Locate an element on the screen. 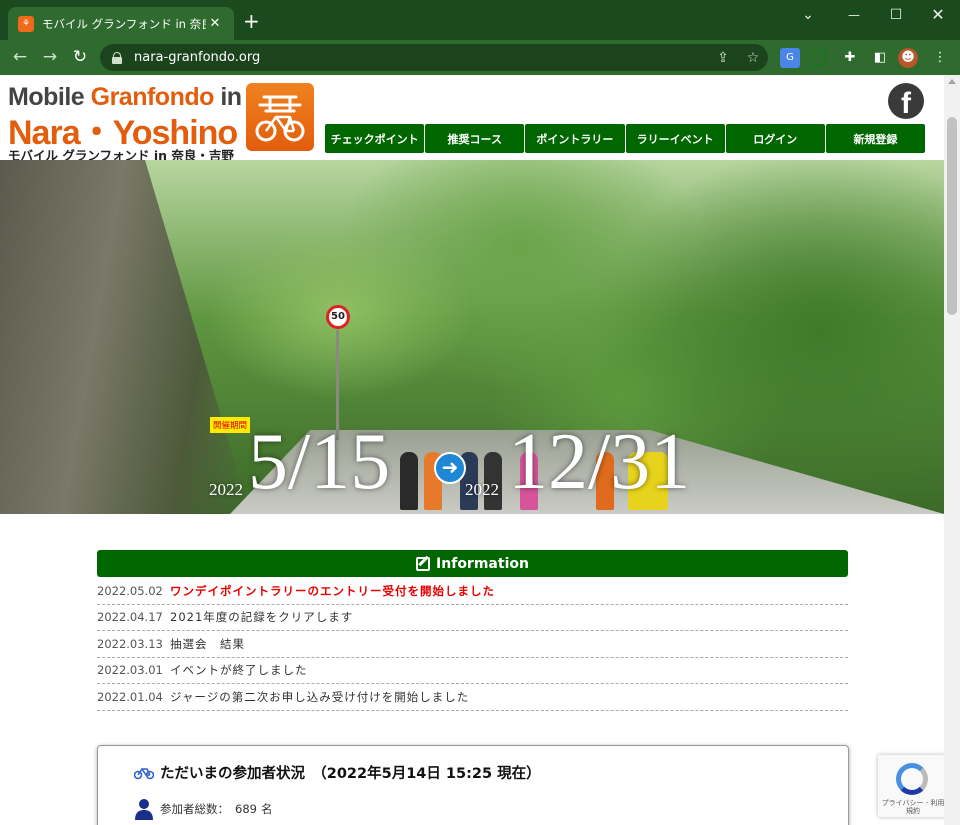 The image size is (960, 825). nav-checkpoint-button: チェックポイント is located at coordinates (375, 138).